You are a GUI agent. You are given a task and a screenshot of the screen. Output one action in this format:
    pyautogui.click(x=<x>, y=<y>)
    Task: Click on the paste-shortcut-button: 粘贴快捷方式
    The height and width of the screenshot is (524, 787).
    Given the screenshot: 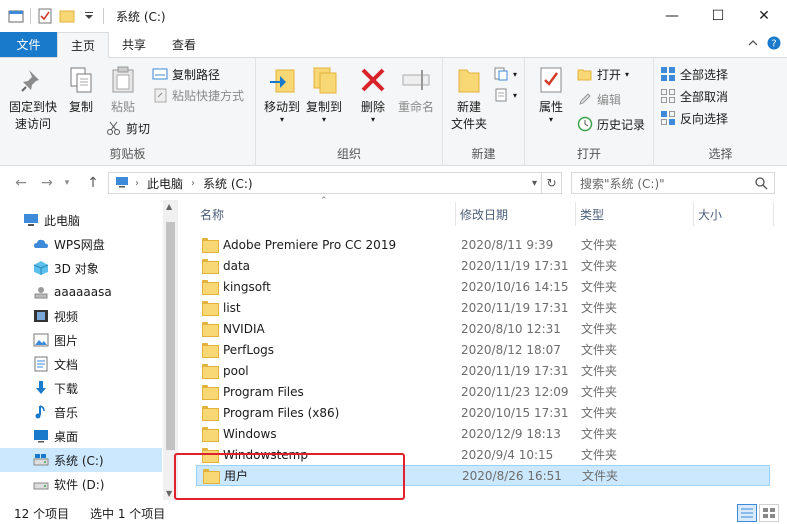 What is the action you would take?
    pyautogui.click(x=198, y=95)
    